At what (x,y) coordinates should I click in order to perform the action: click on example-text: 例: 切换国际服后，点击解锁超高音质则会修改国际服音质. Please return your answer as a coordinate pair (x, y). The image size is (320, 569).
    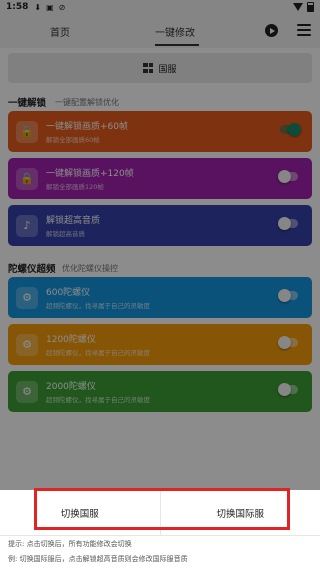
    Looking at the image, I should click on (98, 559).